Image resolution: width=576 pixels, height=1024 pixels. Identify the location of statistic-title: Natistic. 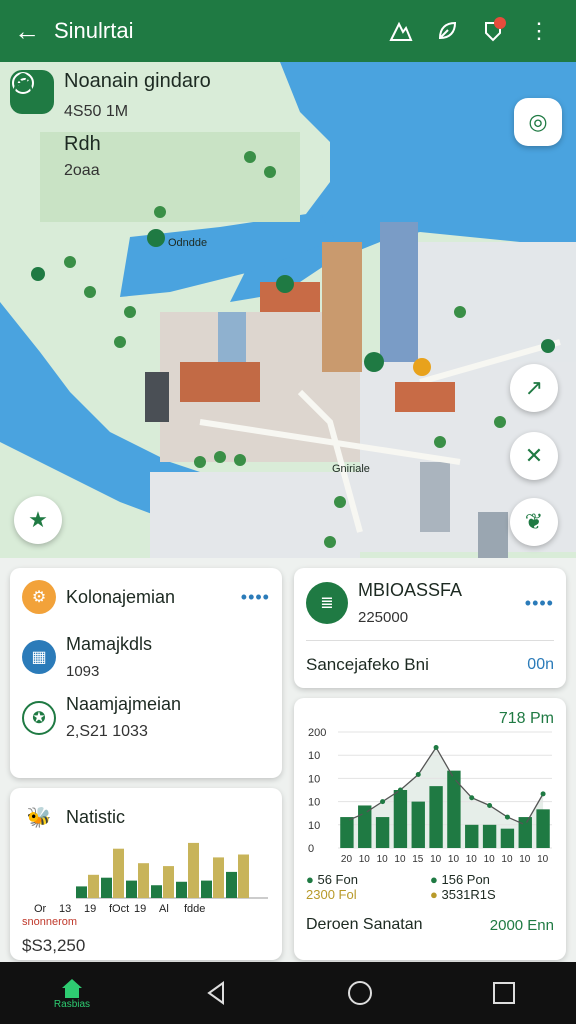
(96, 816).